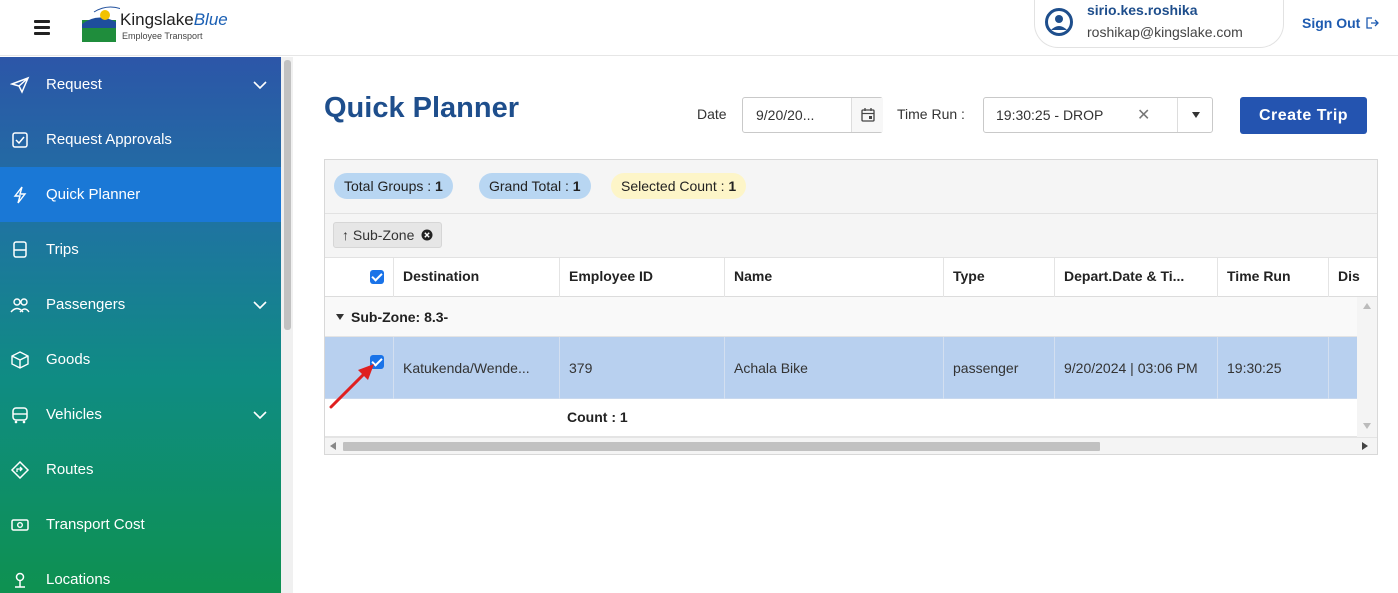  I want to click on group-footer-row: Count : 1, so click(841, 418).